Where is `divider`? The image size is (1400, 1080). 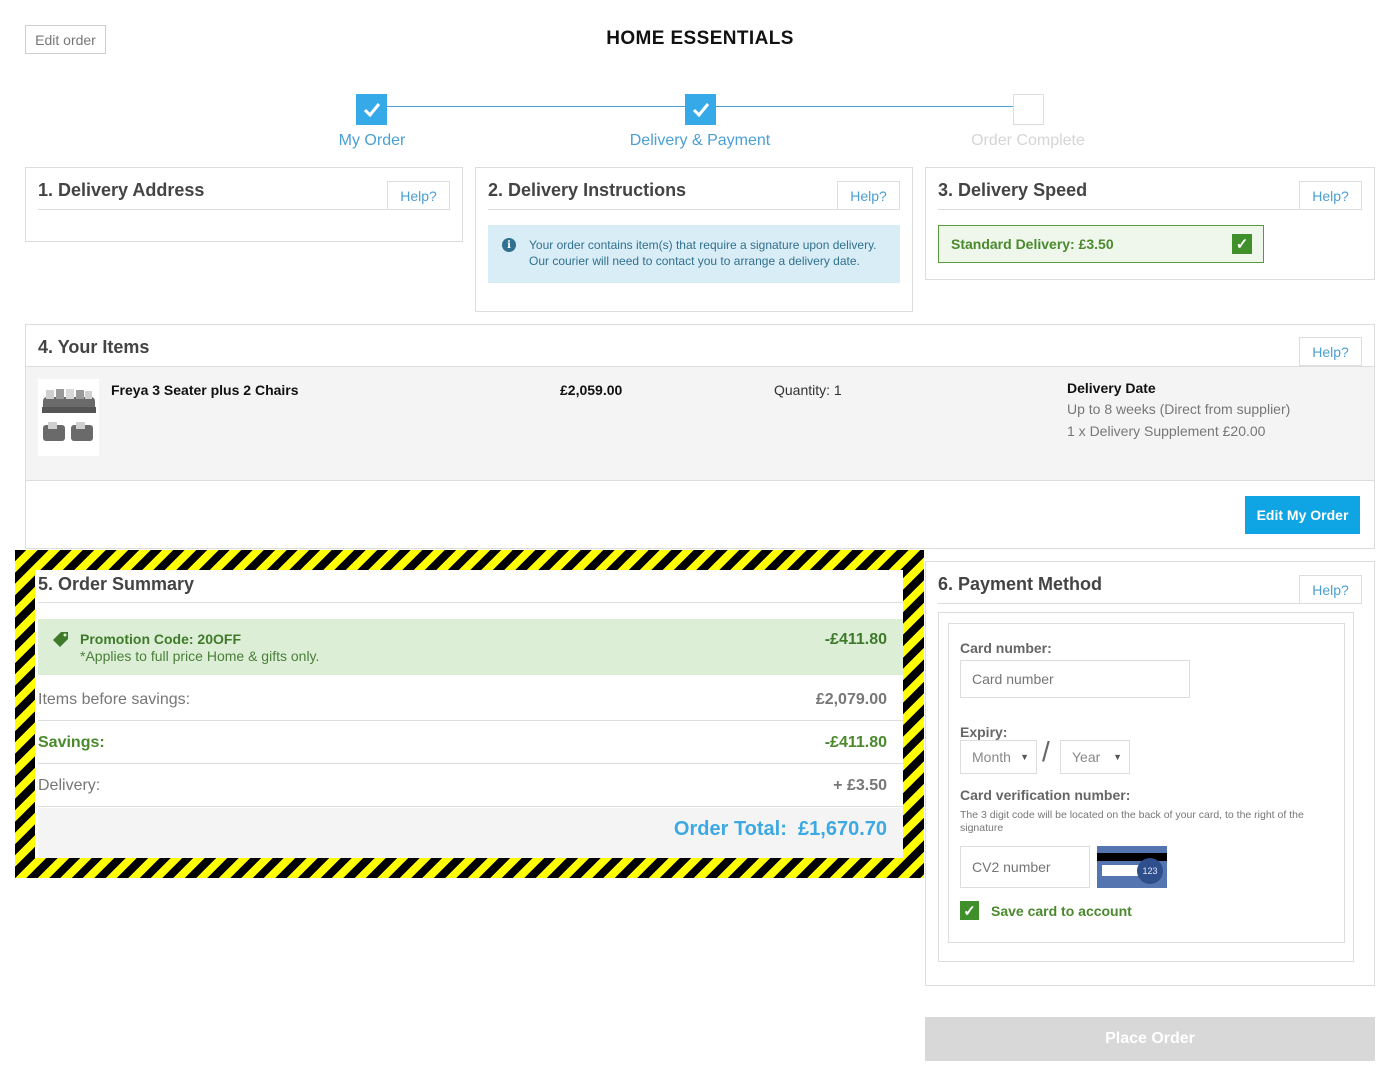 divider is located at coordinates (470, 602).